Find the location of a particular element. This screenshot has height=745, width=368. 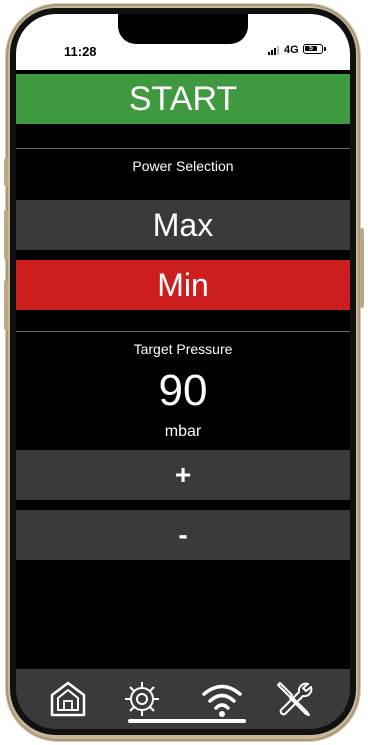

network-type: 4G is located at coordinates (291, 50).